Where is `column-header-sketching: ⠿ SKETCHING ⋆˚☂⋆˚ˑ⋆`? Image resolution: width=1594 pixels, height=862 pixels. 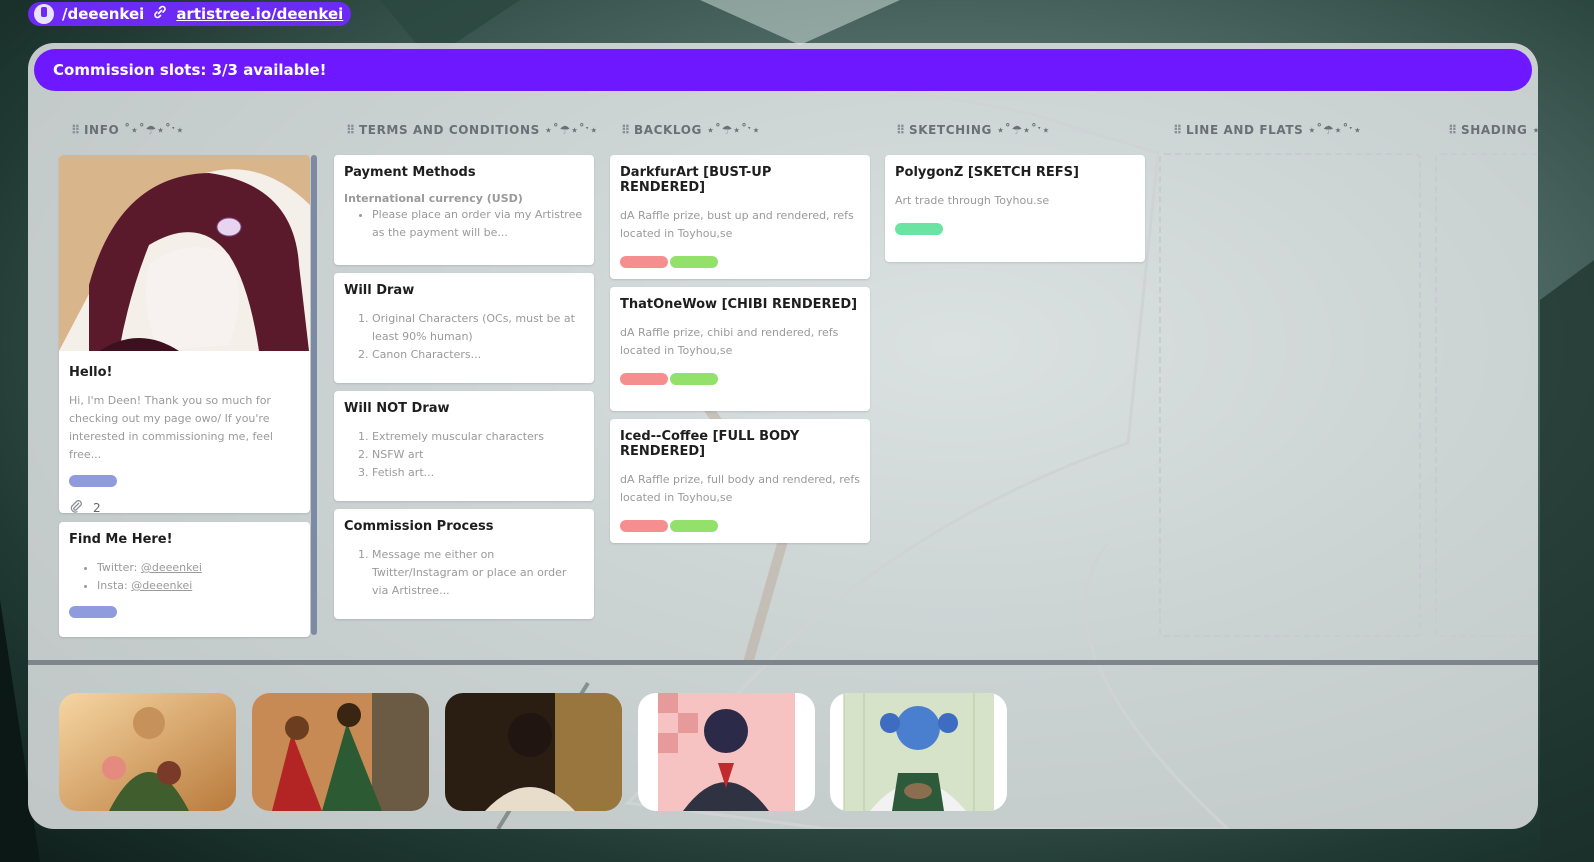 column-header-sketching: ⠿ SKETCHING ⋆˚☂⋆˚ˑ⋆ is located at coordinates (973, 130).